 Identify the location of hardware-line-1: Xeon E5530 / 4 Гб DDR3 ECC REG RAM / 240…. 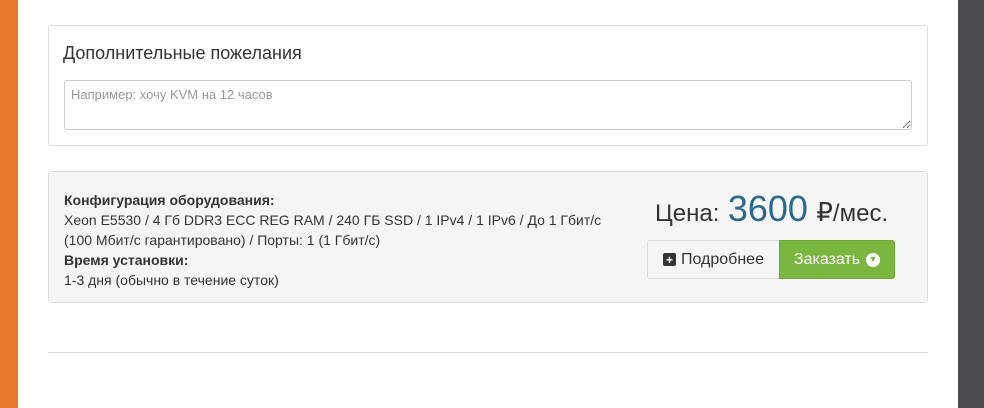
(333, 220).